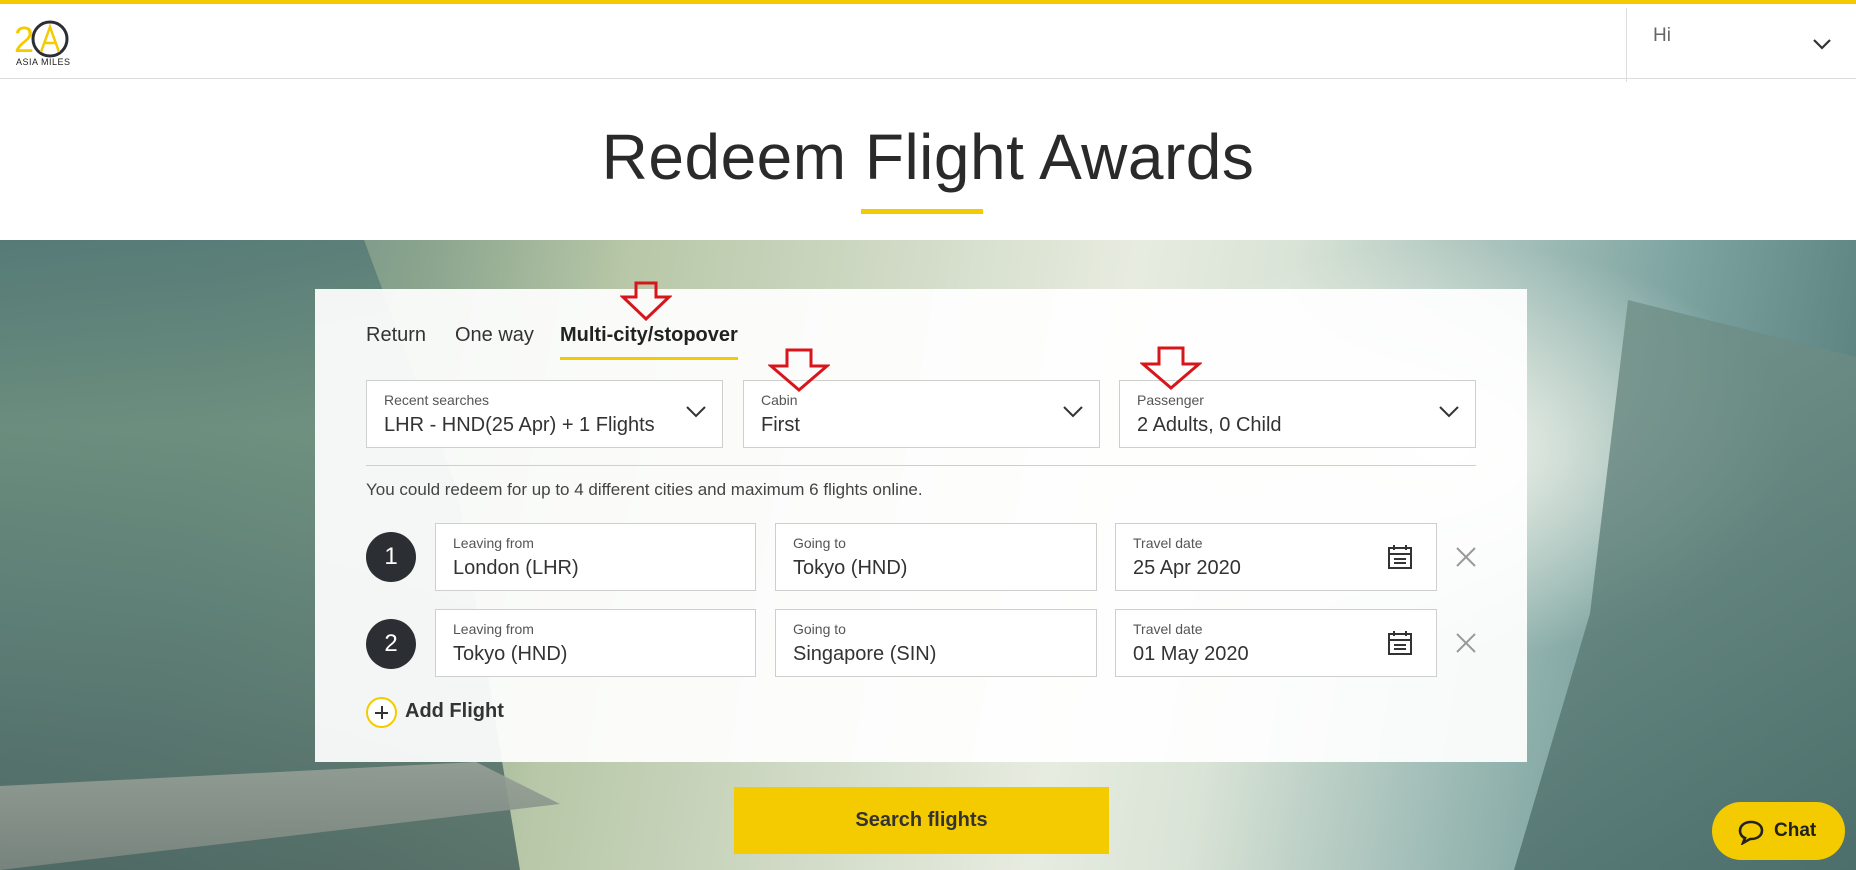 This screenshot has width=1856, height=870. What do you see at coordinates (1276, 557) in the screenshot?
I see `travel-date-field: Travel date 25 Apr 2020` at bounding box center [1276, 557].